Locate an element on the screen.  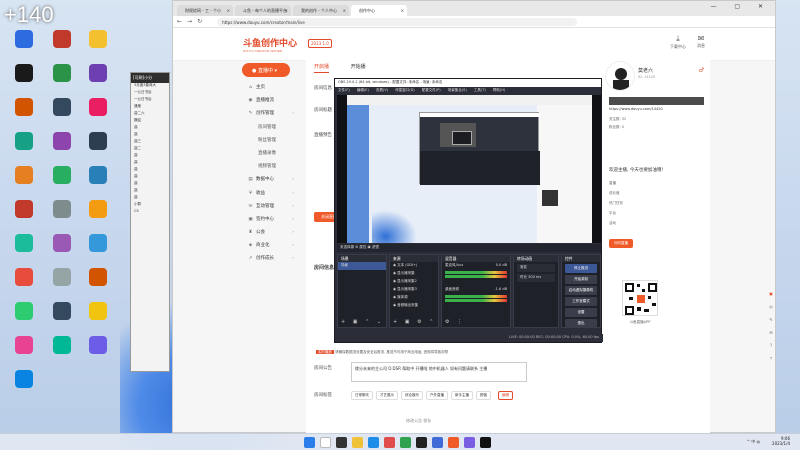
sidebar-item: ¥ 收益 › is located at coordinates (272, 196).